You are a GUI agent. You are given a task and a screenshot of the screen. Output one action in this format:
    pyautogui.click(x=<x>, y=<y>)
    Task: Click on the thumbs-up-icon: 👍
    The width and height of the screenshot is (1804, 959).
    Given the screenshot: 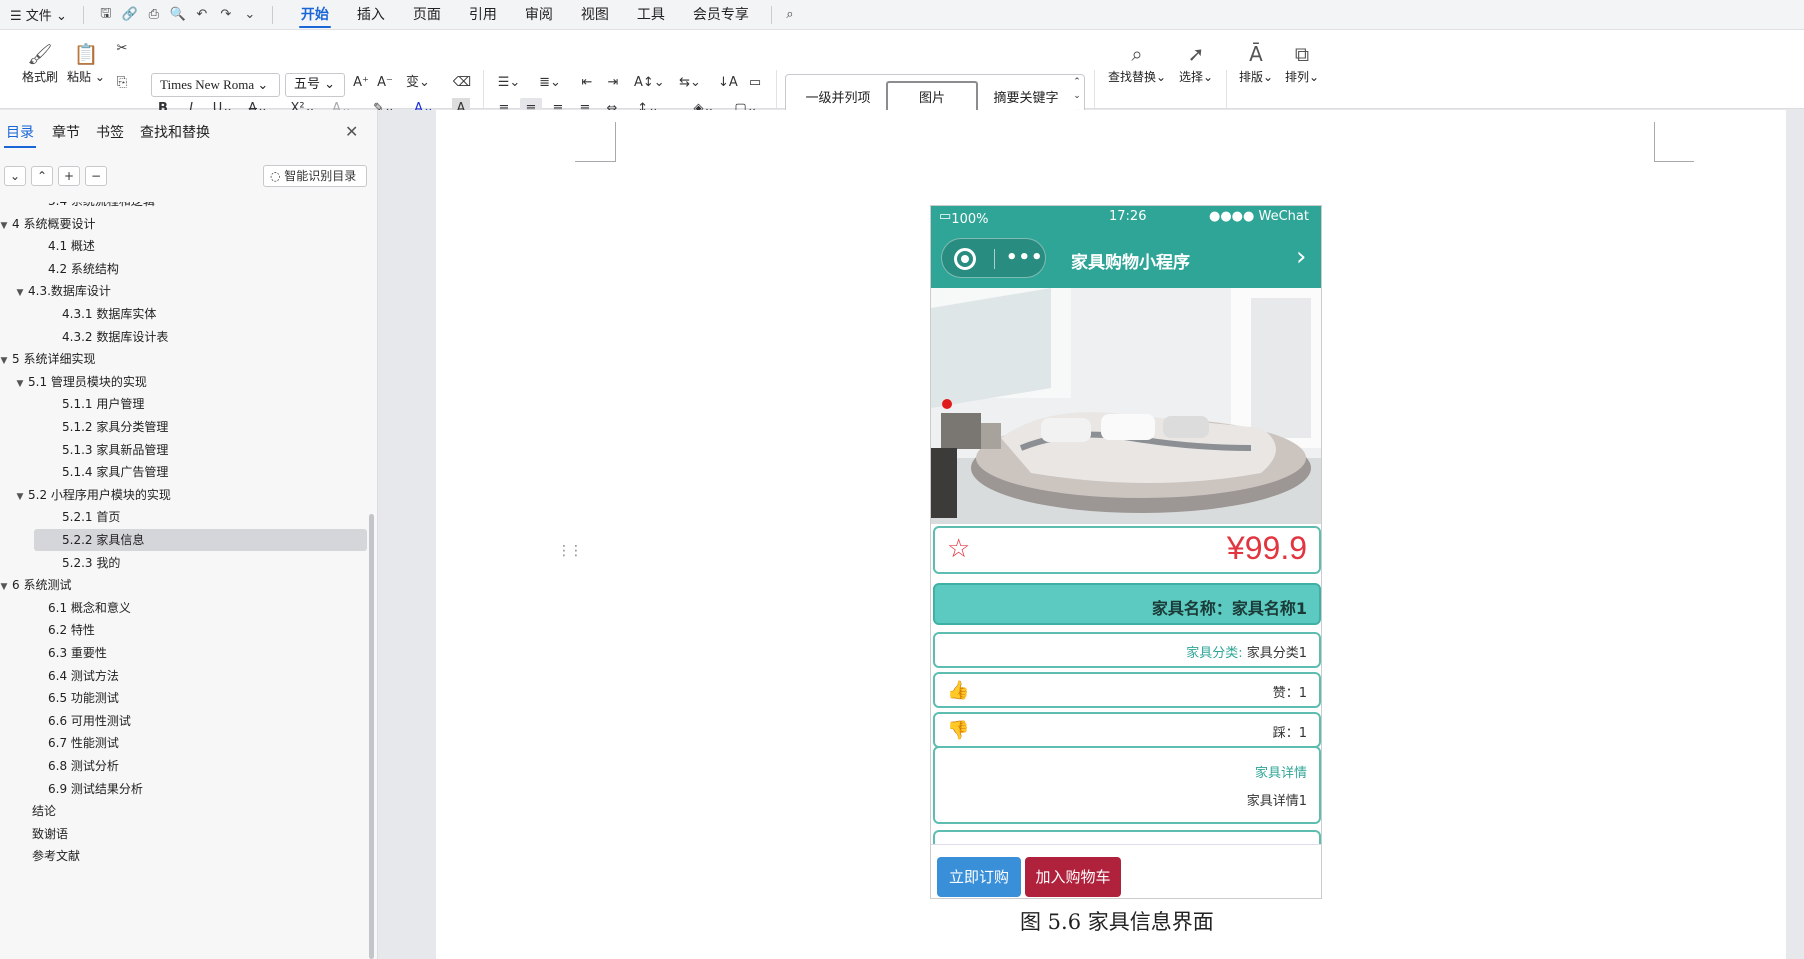 What is the action you would take?
    pyautogui.click(x=958, y=690)
    